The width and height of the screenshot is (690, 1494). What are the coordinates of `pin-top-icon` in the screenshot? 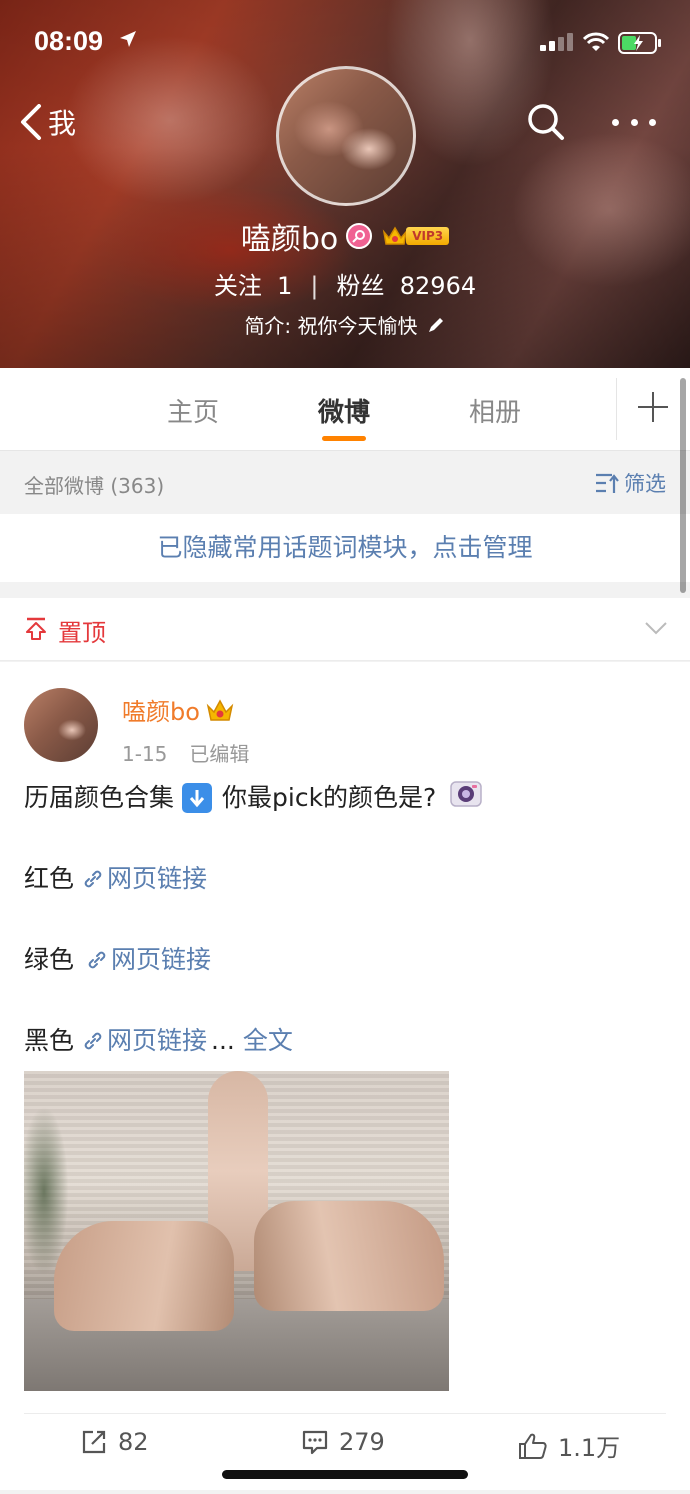 It's located at (36, 631).